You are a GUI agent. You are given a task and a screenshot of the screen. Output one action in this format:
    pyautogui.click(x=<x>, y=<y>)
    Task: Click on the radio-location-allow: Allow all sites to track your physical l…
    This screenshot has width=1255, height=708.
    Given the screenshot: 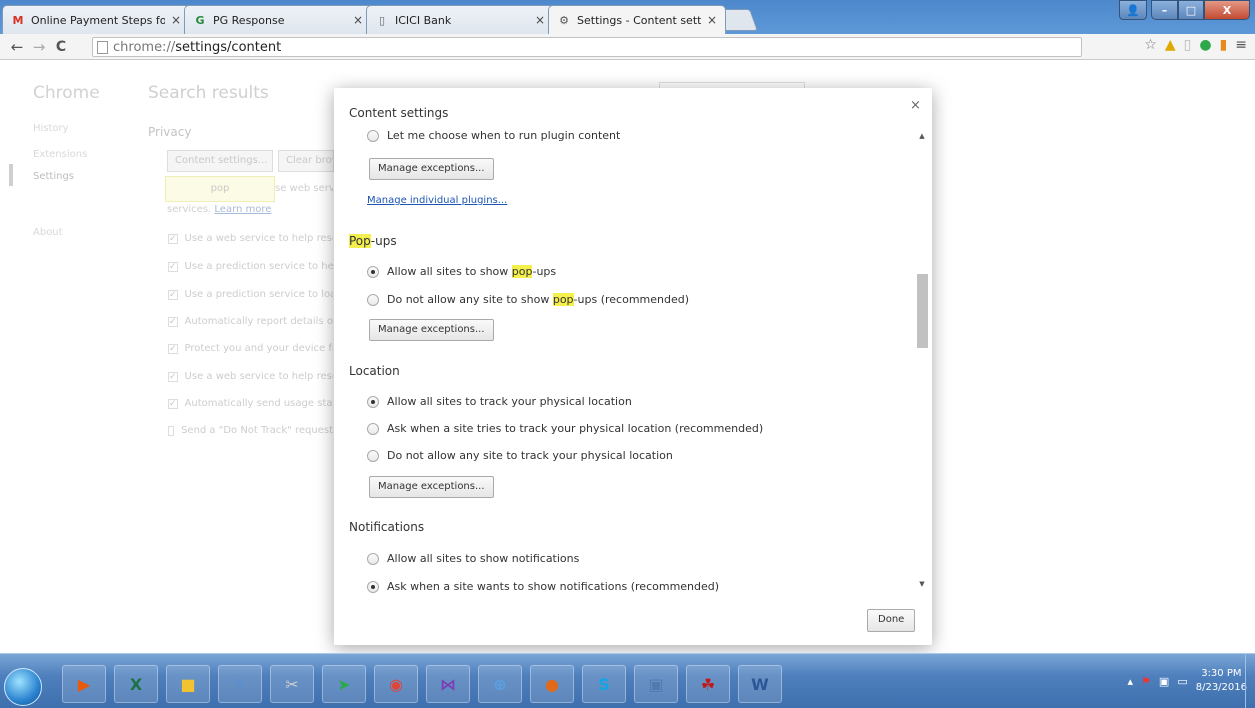 What is the action you would take?
    pyautogui.click(x=499, y=401)
    